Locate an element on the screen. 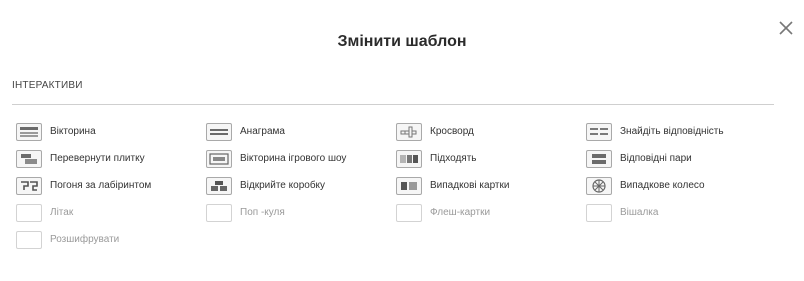 The width and height of the screenshot is (804, 281). unjumble-icon is located at coordinates (29, 239).